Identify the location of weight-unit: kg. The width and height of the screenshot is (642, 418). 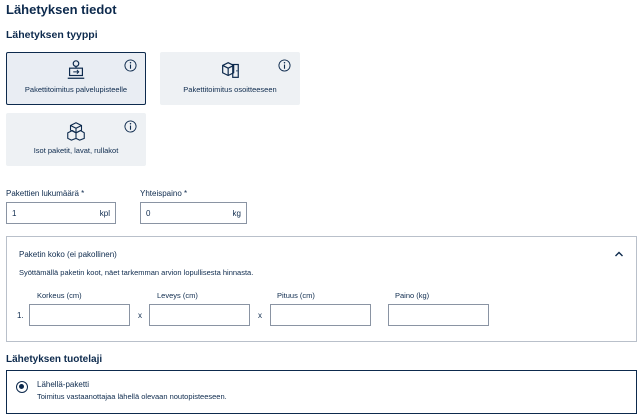
(236, 213).